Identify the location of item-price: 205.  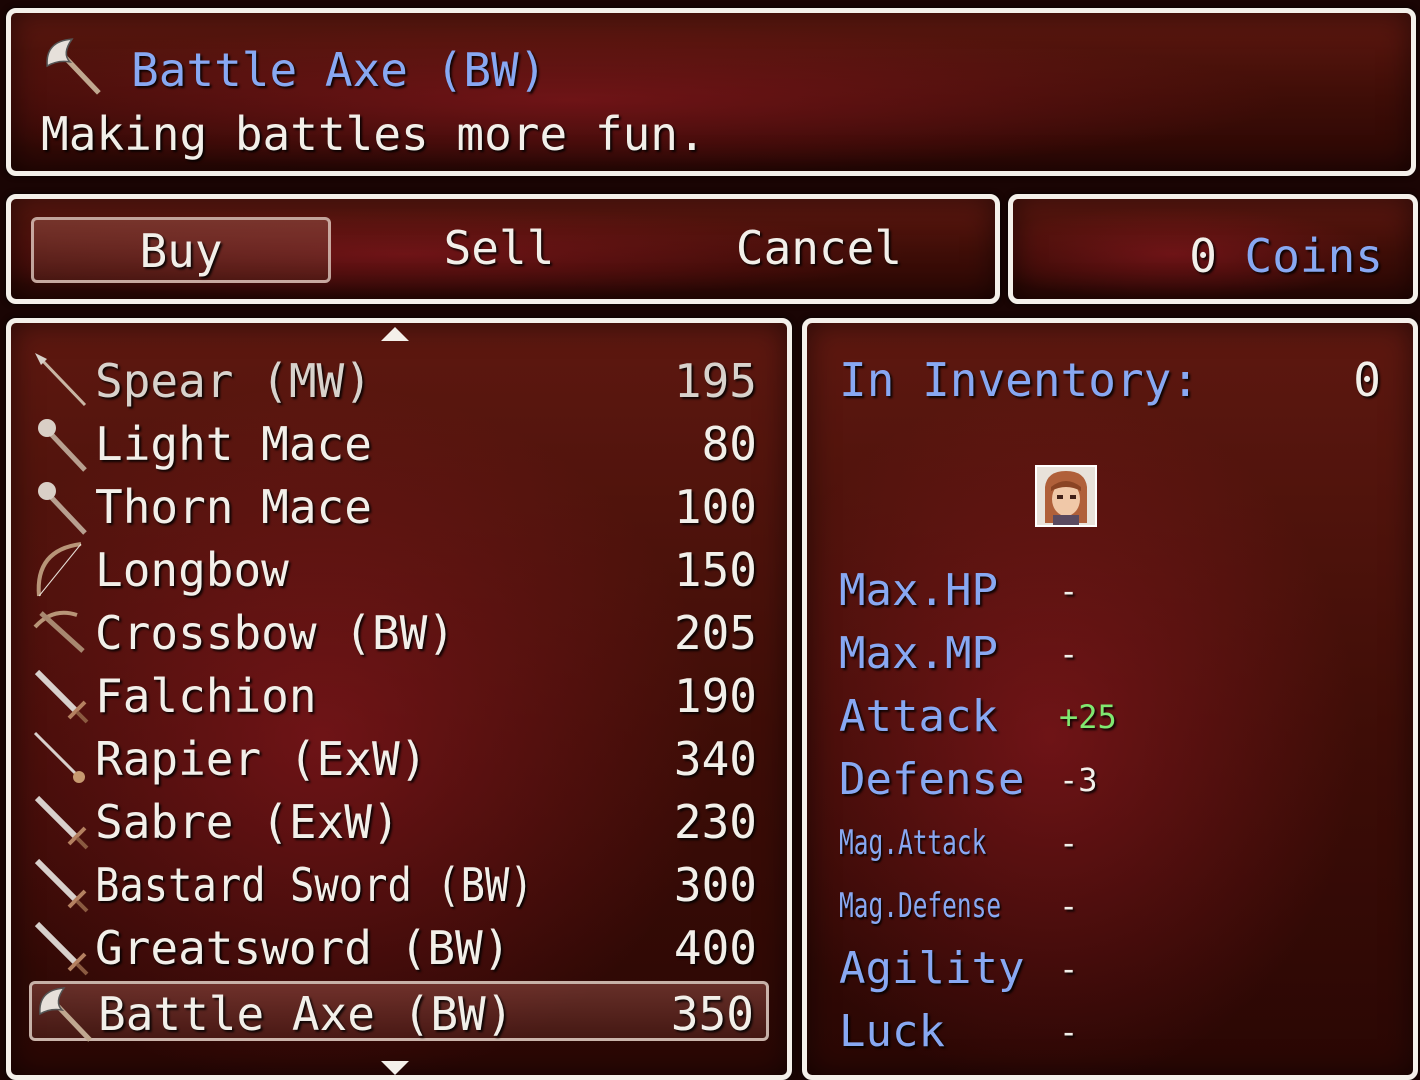
(715, 633).